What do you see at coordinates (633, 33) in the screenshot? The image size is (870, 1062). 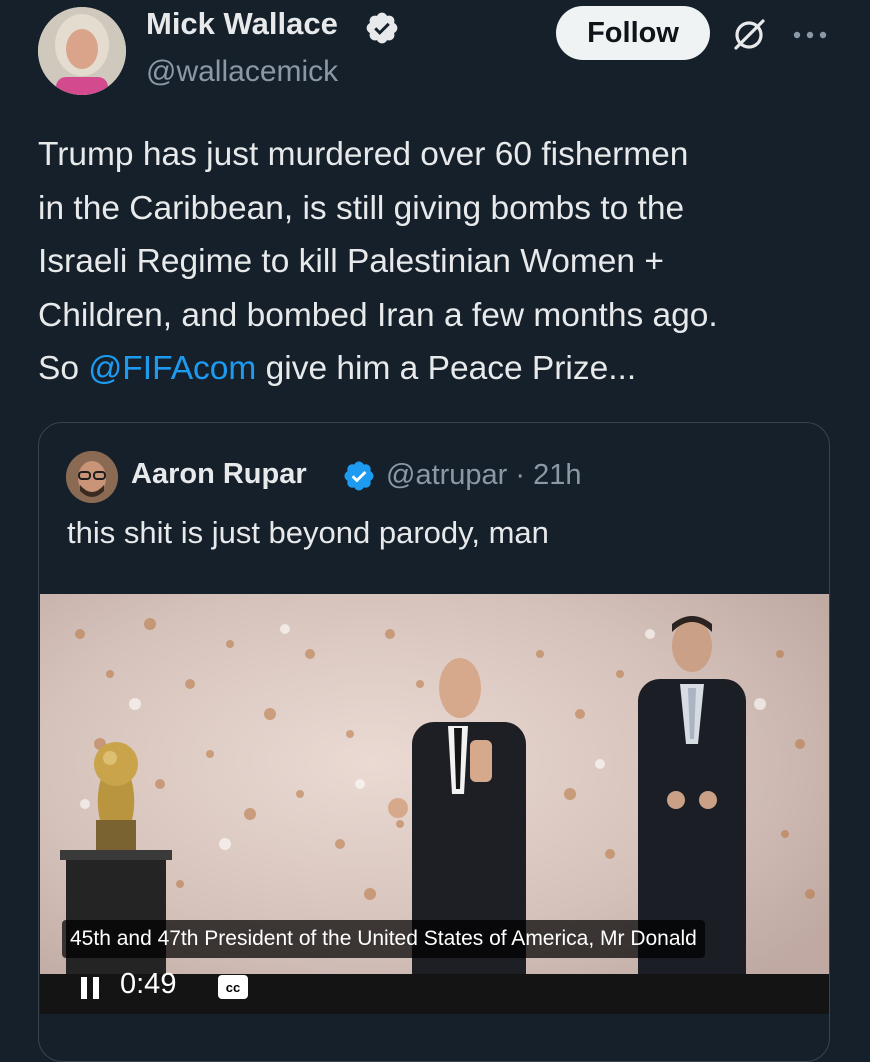 I see `follow-button: Follow` at bounding box center [633, 33].